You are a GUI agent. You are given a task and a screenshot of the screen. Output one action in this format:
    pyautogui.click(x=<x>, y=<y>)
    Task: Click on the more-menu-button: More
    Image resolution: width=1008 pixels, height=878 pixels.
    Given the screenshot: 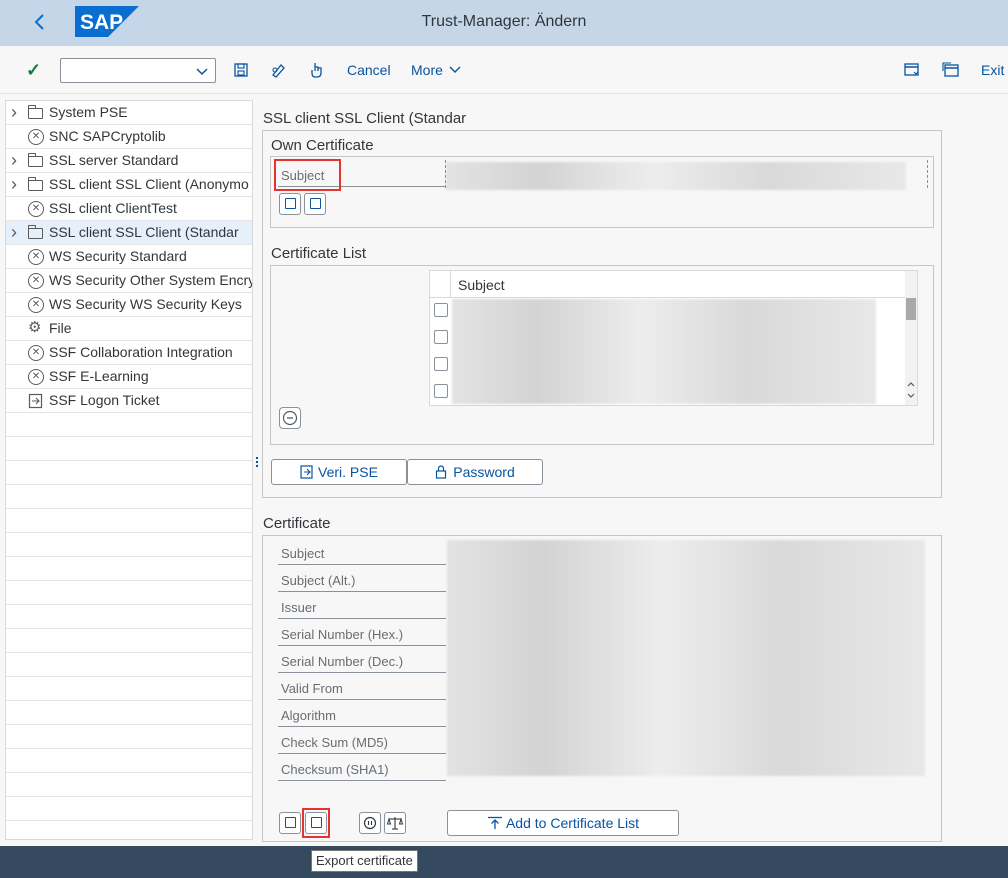 What is the action you would take?
    pyautogui.click(x=436, y=70)
    